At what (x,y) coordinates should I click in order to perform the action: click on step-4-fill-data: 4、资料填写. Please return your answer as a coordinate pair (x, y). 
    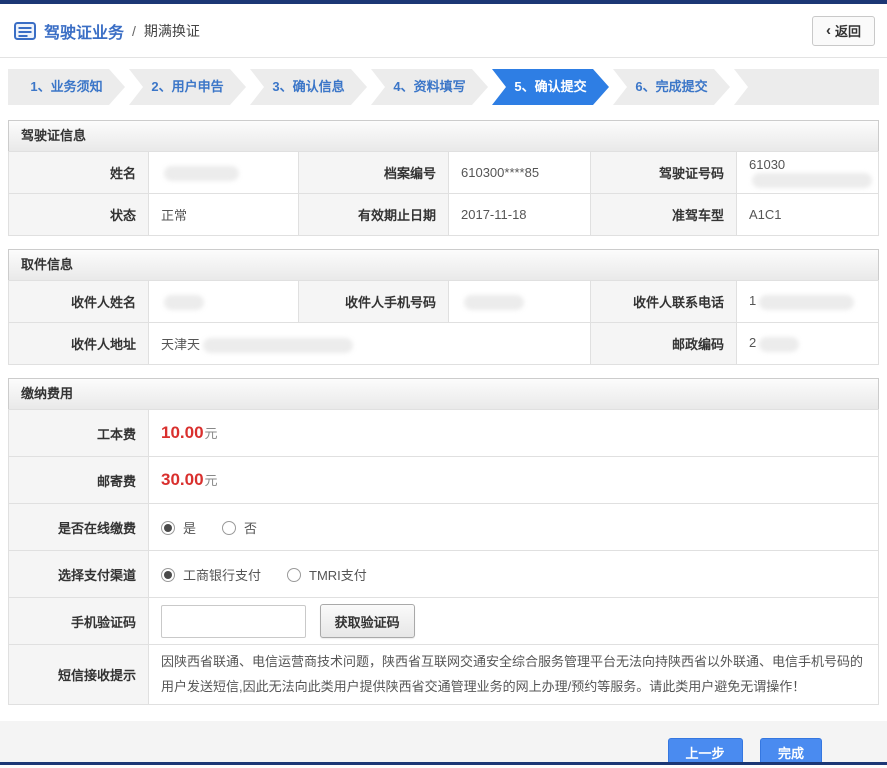
    Looking at the image, I should click on (429, 87).